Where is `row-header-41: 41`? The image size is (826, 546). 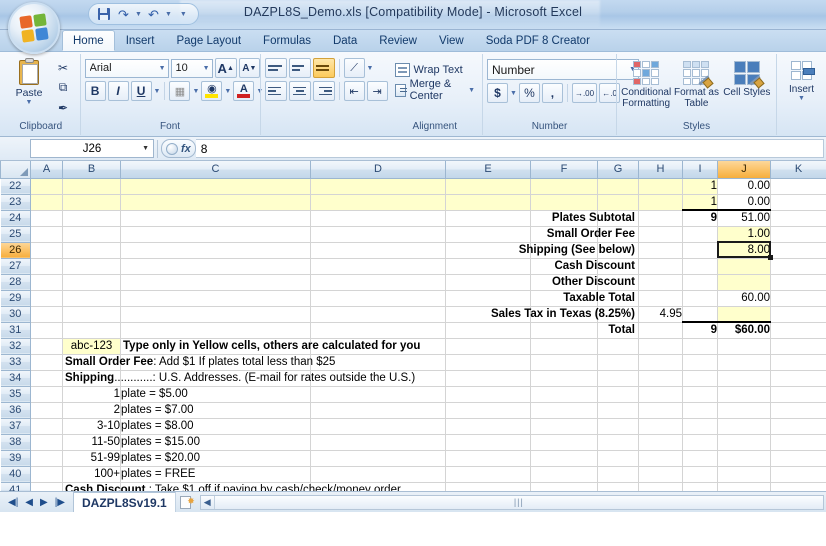 row-header-41: 41 is located at coordinates (15, 486).